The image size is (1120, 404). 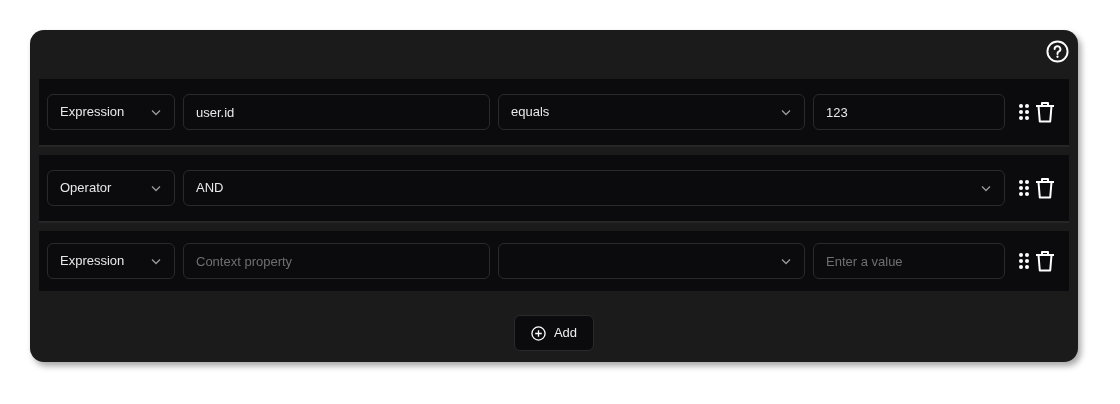 What do you see at coordinates (1057, 51) in the screenshot?
I see `help-icon` at bounding box center [1057, 51].